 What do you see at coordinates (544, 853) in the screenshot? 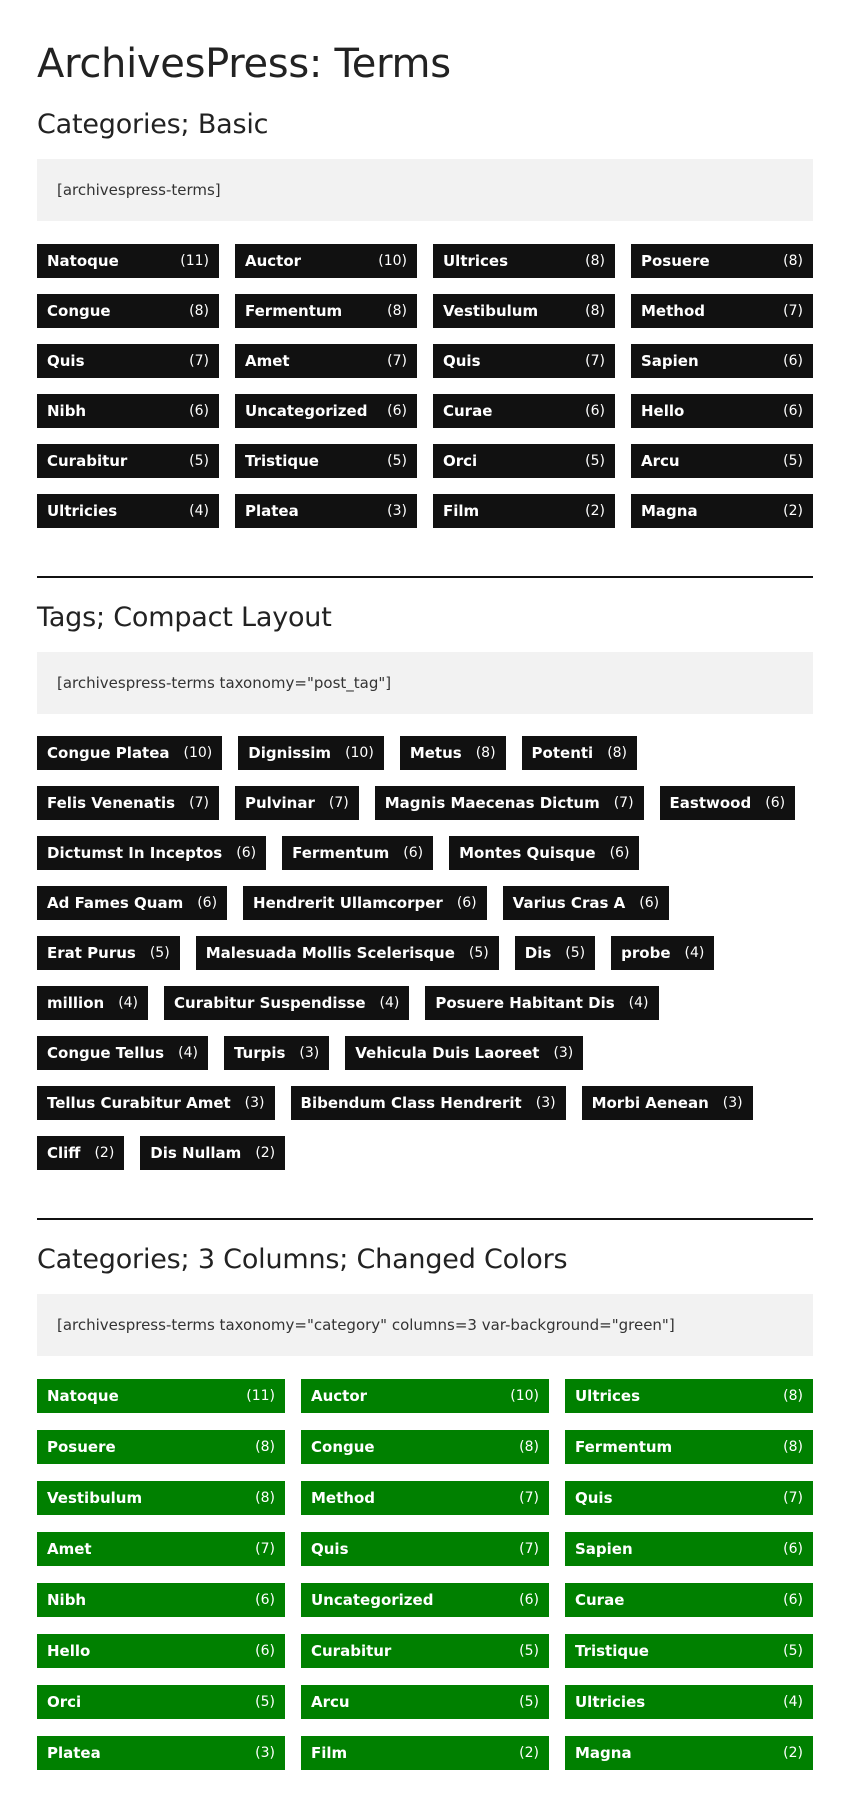
I see `tag-link: Montes Quisque (6)` at bounding box center [544, 853].